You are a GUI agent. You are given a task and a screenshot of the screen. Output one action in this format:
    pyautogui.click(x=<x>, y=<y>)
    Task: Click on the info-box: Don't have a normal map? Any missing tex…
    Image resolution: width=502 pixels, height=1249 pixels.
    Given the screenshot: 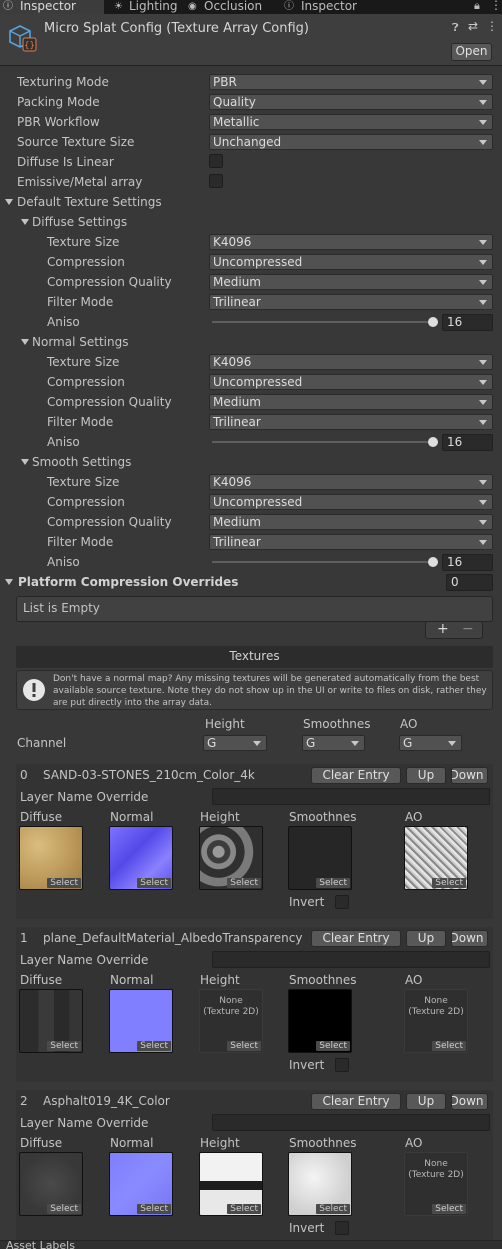 What is the action you would take?
    pyautogui.click(x=254, y=690)
    